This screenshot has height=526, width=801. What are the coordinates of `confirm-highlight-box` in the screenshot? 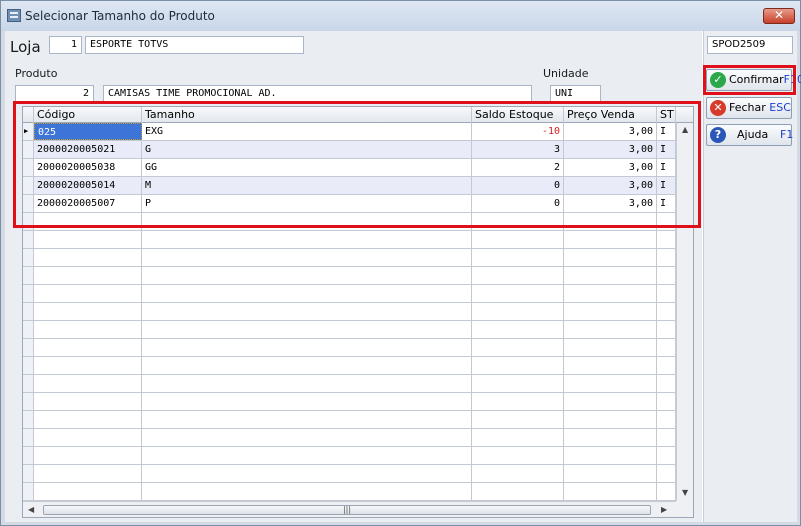 It's located at (749, 80).